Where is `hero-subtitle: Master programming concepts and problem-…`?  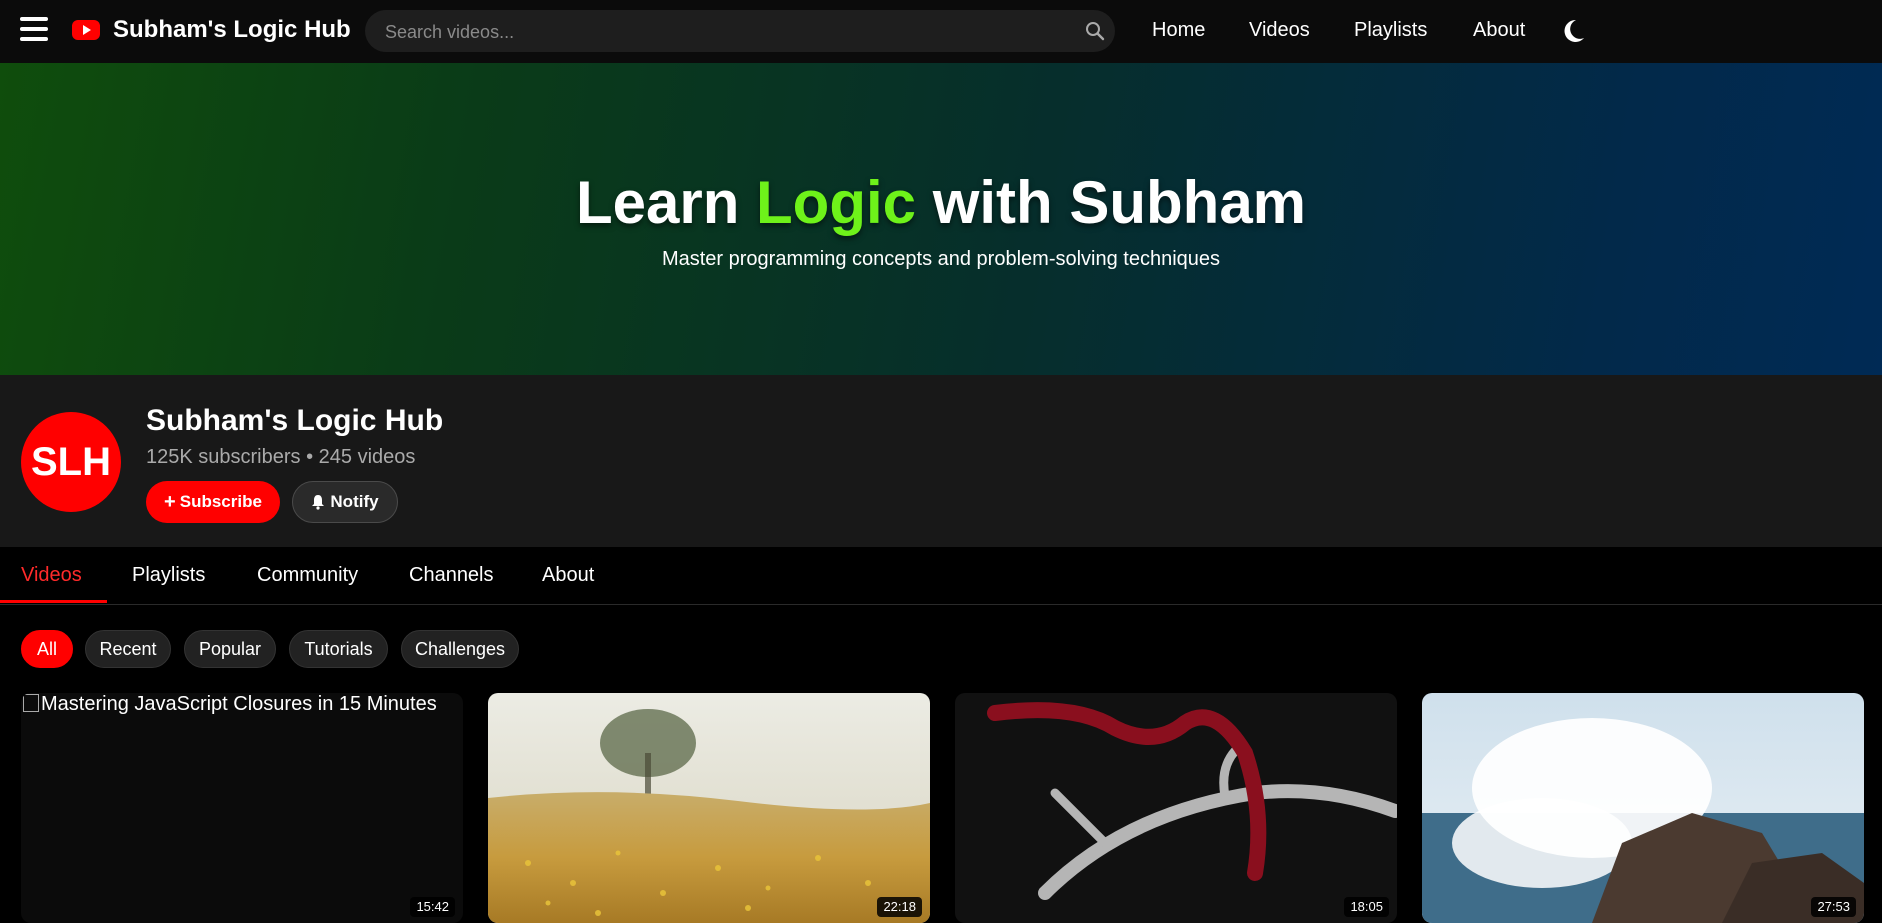 hero-subtitle: Master programming concepts and problem-… is located at coordinates (941, 259).